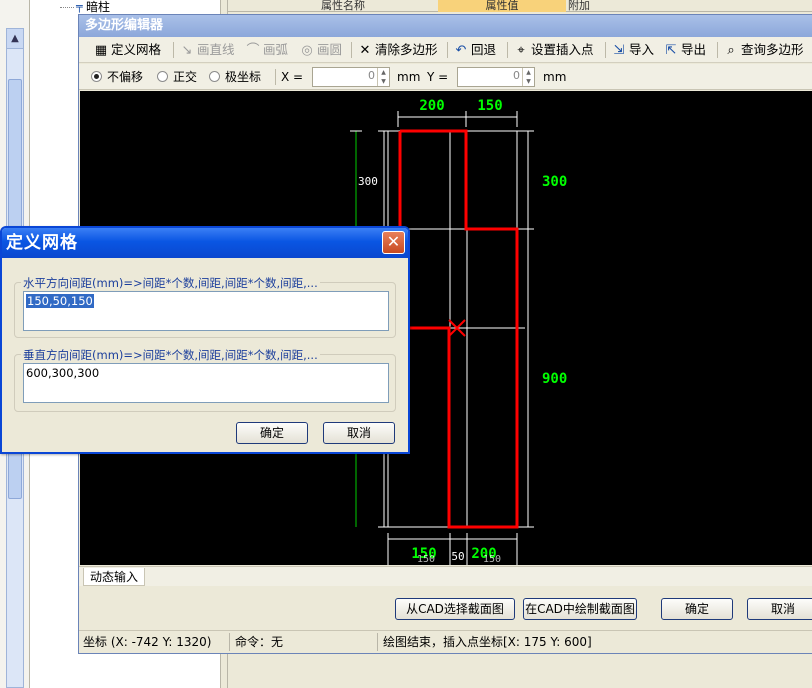 This screenshot has height=688, width=812. Describe the element at coordinates (579, 6) in the screenshot. I see `header-extra: 附加` at that location.